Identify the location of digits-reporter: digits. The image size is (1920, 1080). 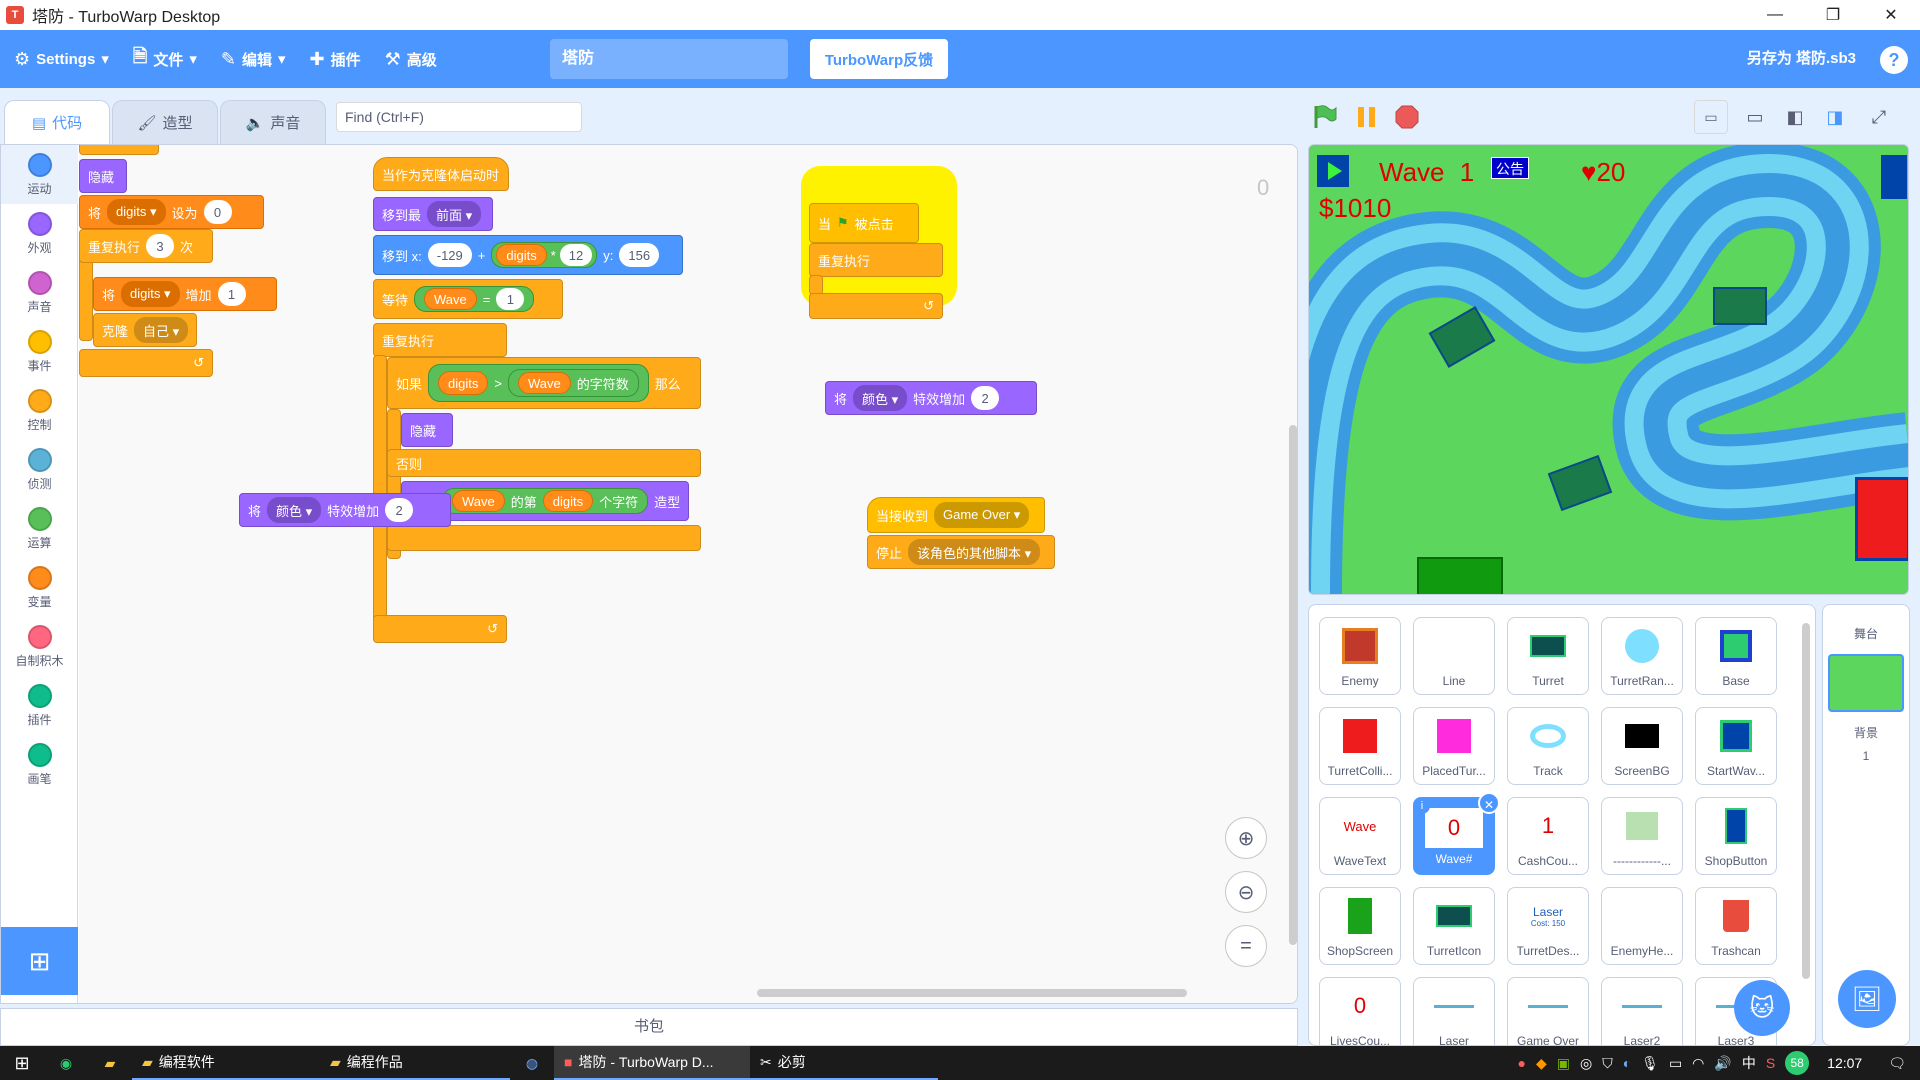
(521, 255).